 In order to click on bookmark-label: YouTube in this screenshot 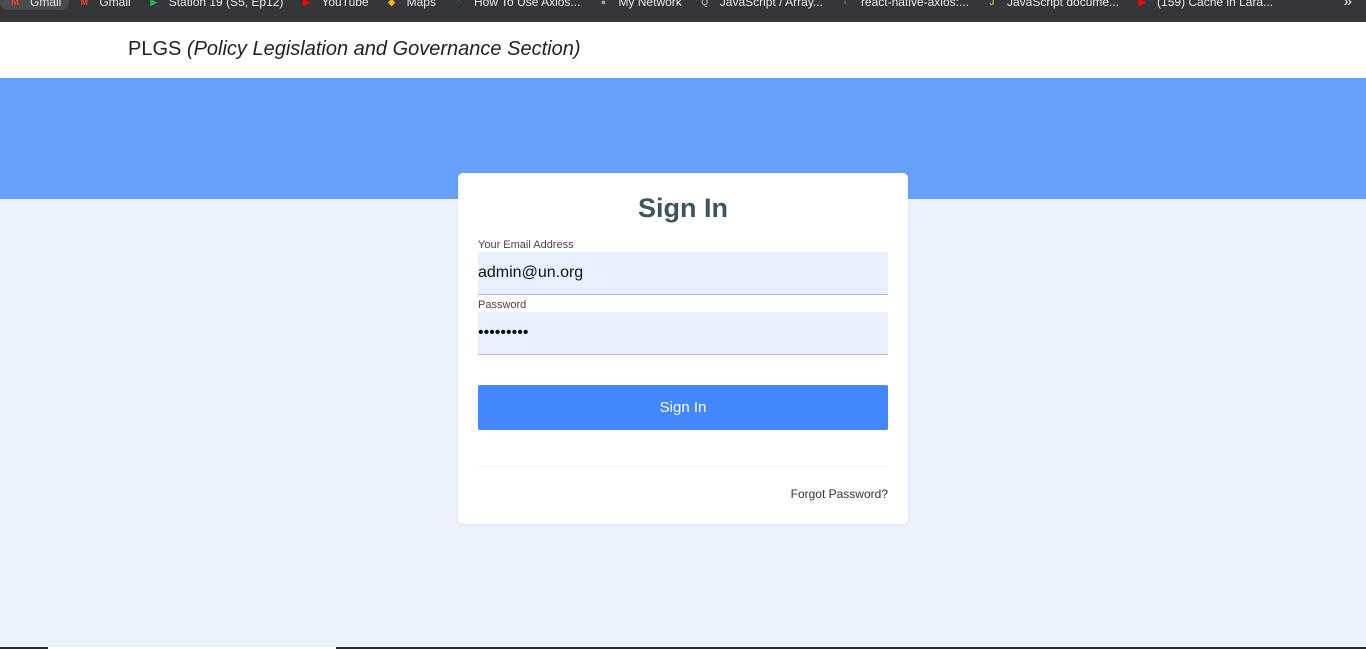, I will do `click(345, 4)`.